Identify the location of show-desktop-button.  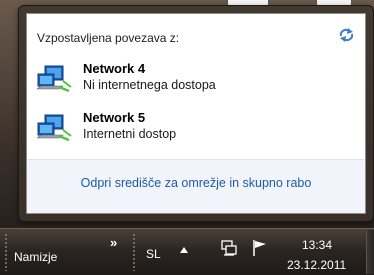
(370, 252).